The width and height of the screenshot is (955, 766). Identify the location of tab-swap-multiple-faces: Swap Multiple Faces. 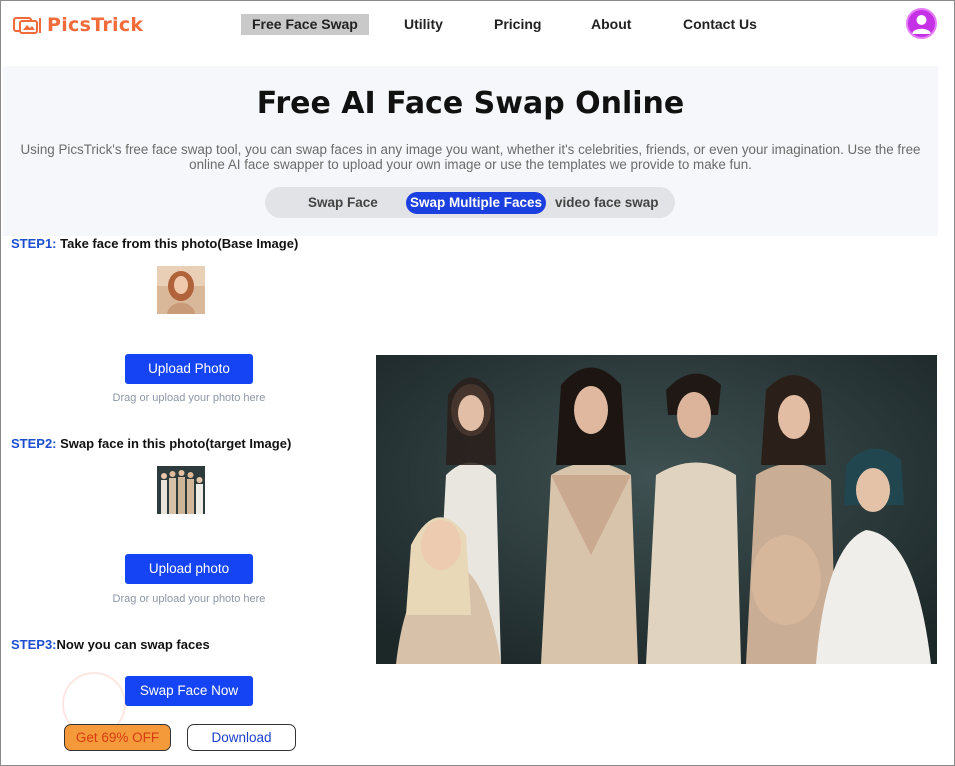
(476, 203).